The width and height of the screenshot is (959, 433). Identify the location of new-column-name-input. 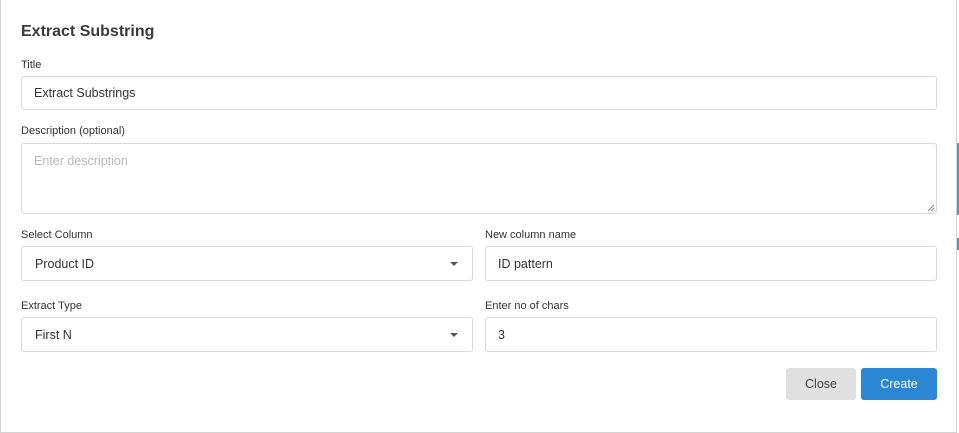
(711, 263).